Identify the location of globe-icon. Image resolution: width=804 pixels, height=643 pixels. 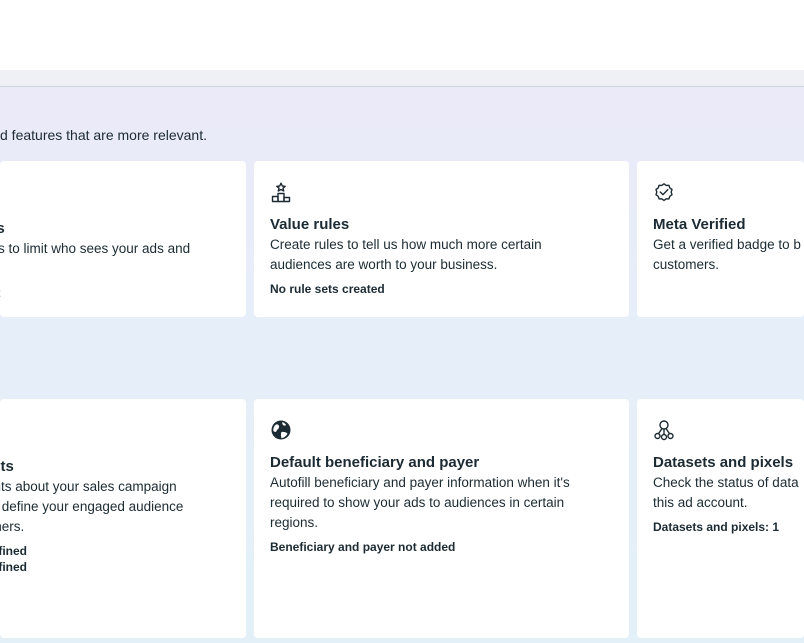
(281, 430).